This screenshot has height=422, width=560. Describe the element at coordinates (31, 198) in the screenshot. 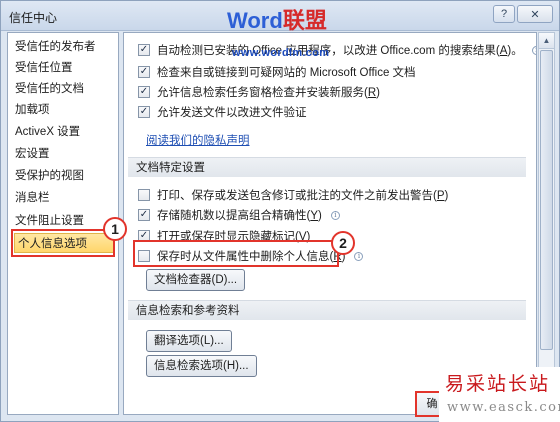

I see `sidebar-item-message-bar: 消息栏` at that location.